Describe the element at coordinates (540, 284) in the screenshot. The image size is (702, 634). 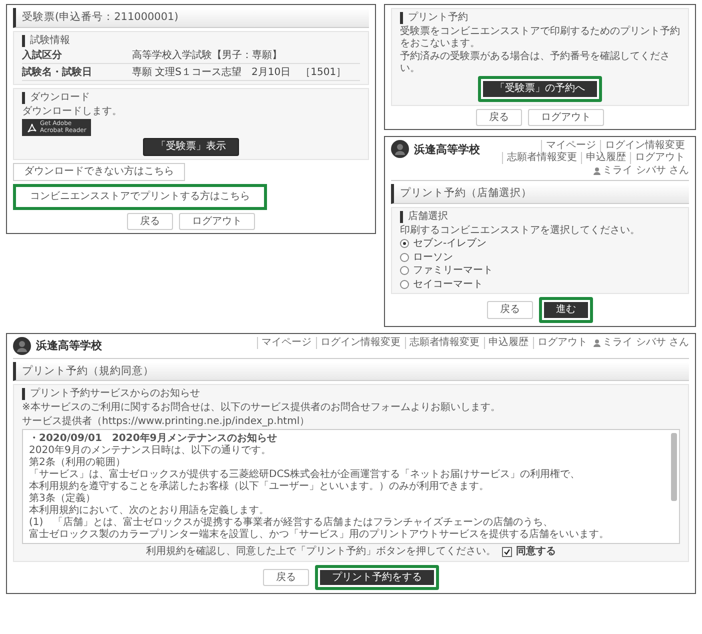
I see `store-radio: セイコーマート` at that location.